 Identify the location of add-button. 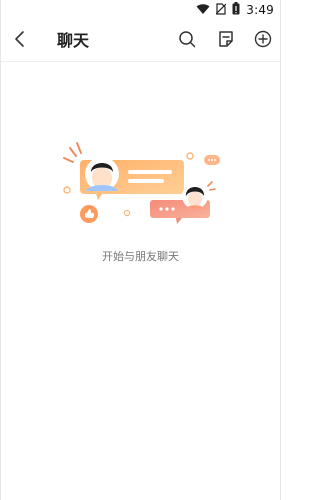
(263, 41).